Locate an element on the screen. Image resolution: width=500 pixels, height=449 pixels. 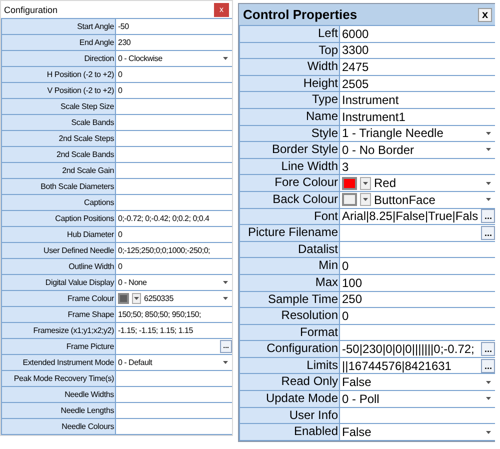
property-label: Format is located at coordinates (289, 332).